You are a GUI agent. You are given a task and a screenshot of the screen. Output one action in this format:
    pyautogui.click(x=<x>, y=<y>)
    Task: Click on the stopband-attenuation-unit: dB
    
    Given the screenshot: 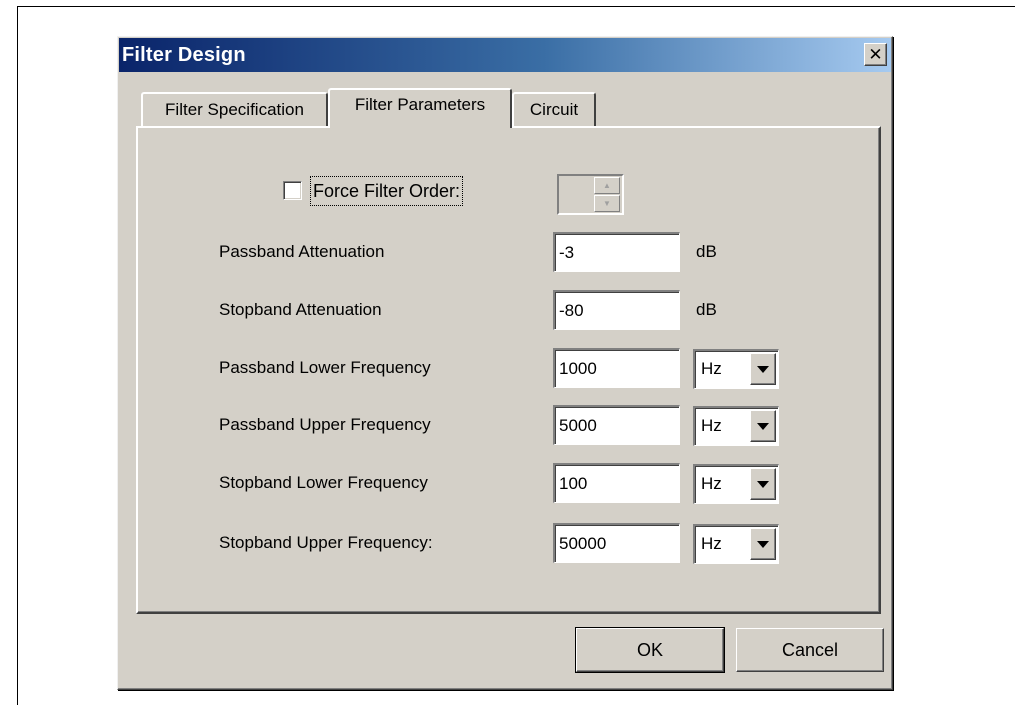 What is the action you would take?
    pyautogui.click(x=706, y=309)
    